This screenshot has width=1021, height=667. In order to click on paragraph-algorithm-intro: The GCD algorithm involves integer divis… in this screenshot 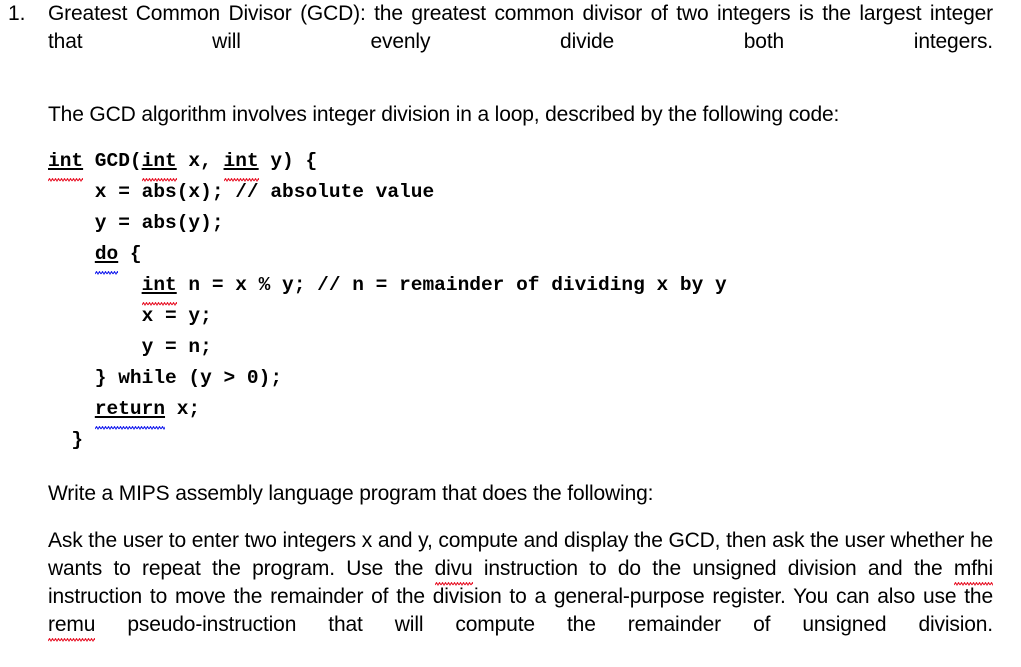, I will do `click(444, 114)`.